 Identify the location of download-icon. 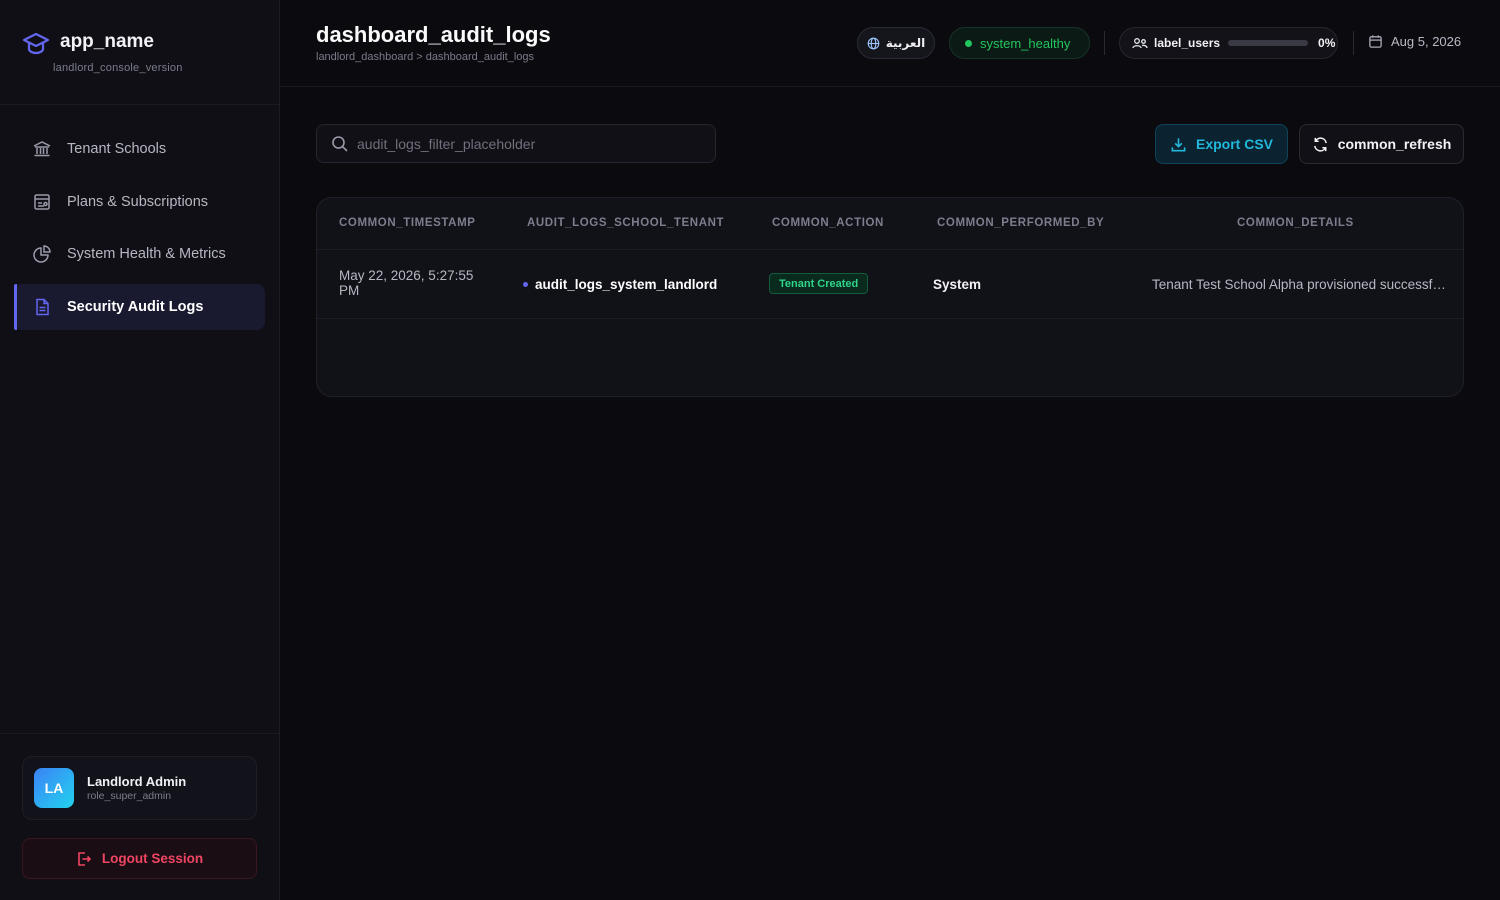
(1178, 144).